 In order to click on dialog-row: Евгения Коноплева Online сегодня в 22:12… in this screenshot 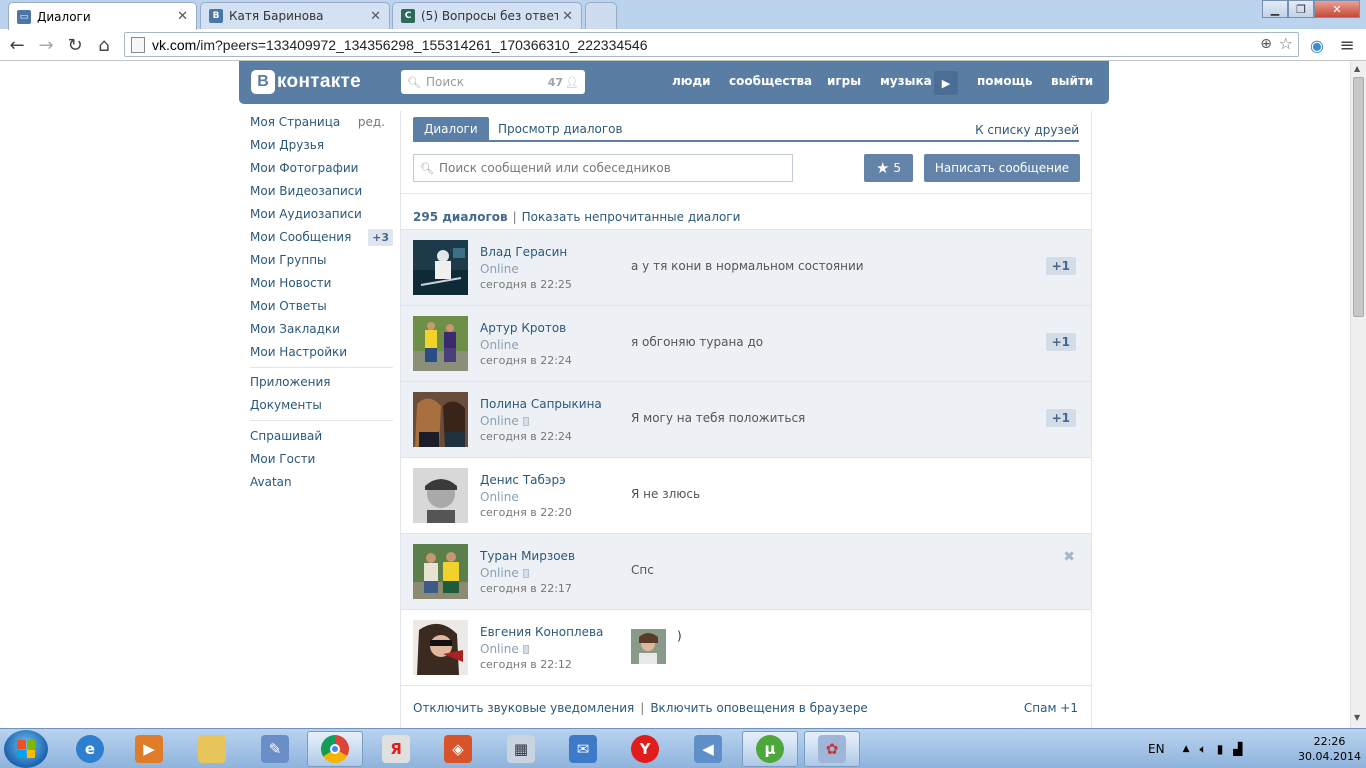, I will do `click(746, 647)`.